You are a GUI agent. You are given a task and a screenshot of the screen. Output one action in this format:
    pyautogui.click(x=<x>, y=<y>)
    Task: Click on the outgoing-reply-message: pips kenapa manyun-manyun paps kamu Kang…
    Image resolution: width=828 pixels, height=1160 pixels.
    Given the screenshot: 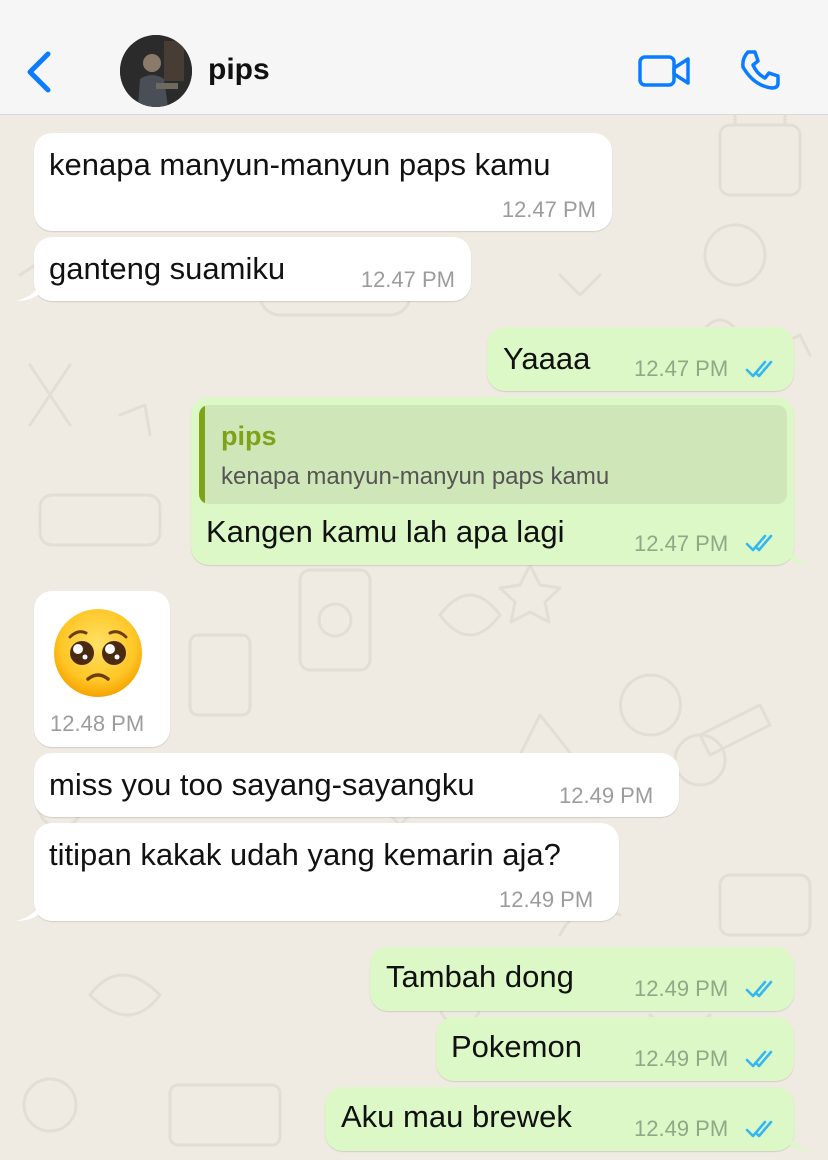 What is the action you would take?
    pyautogui.click(x=501, y=481)
    